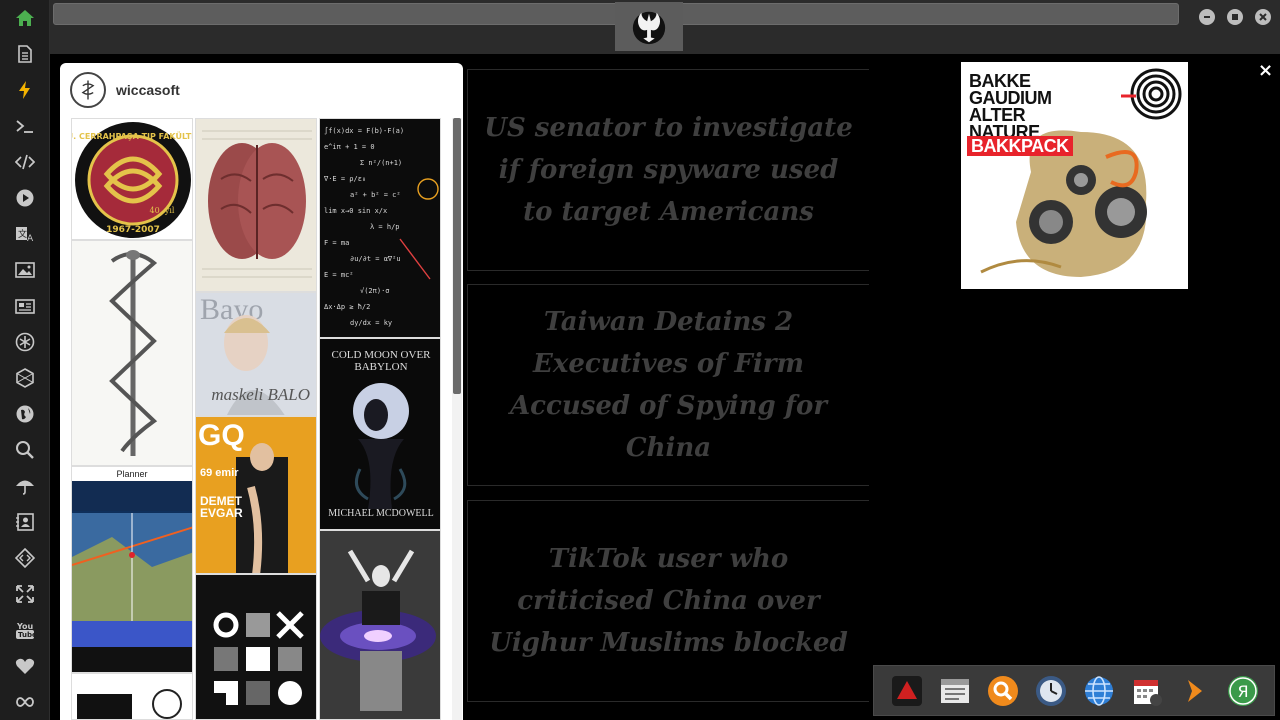  I want to click on svg-text: Δx·Δp ≥ ħ/2, so click(347, 307).